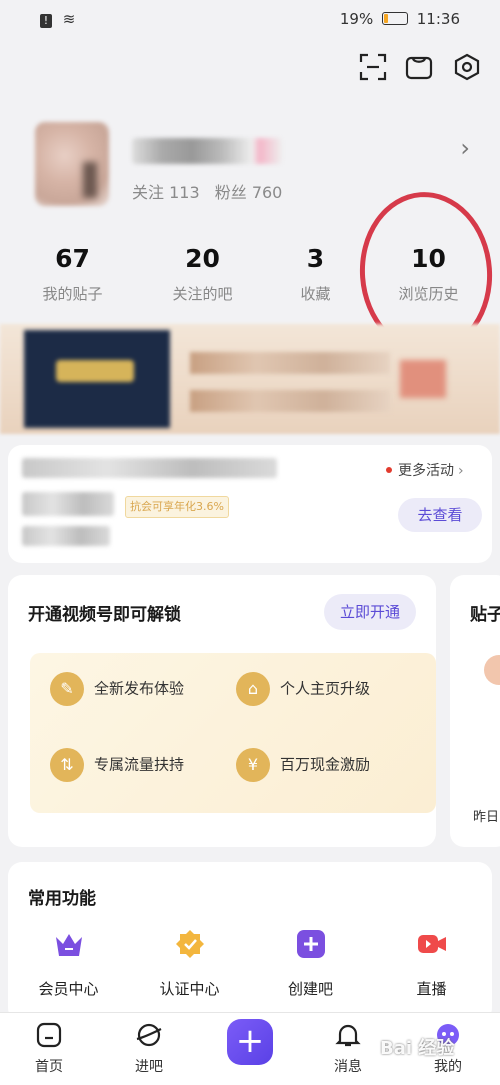  I want to click on plus-square-icon, so click(310, 944).